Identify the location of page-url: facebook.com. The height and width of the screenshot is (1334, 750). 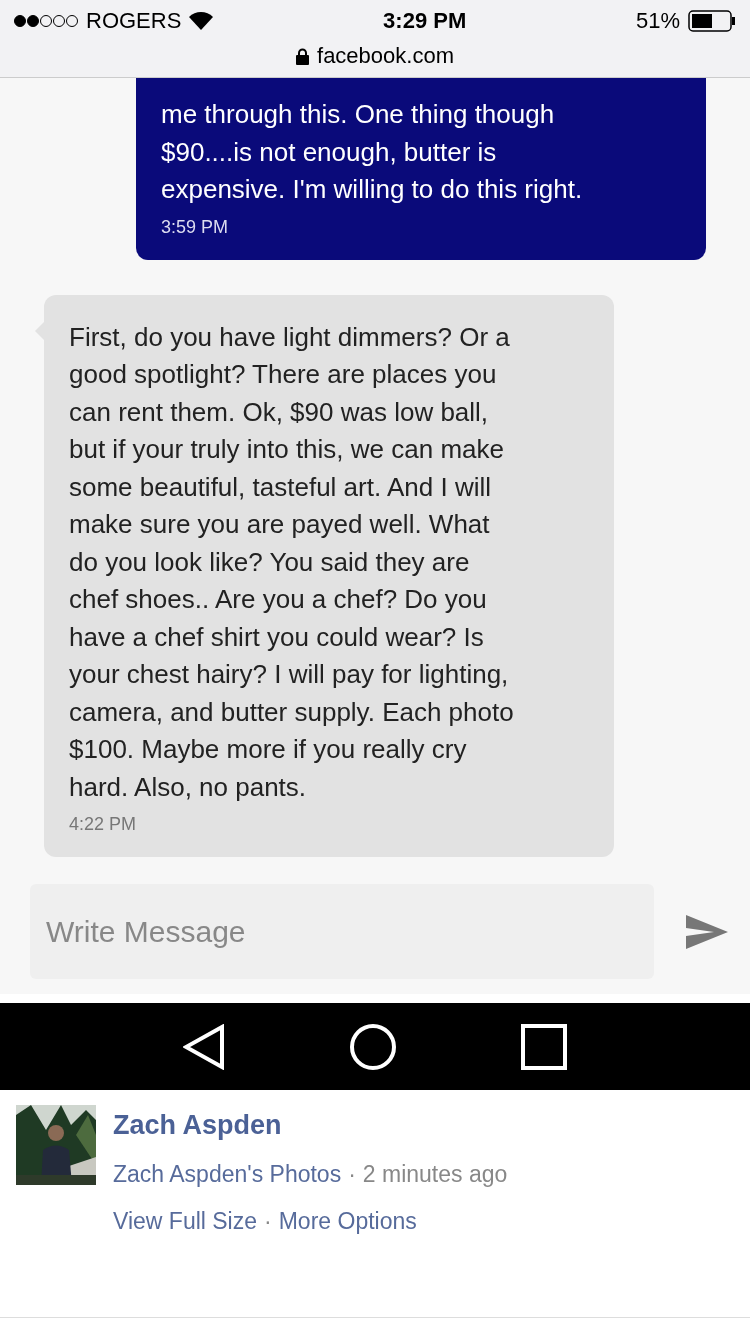
(385, 56).